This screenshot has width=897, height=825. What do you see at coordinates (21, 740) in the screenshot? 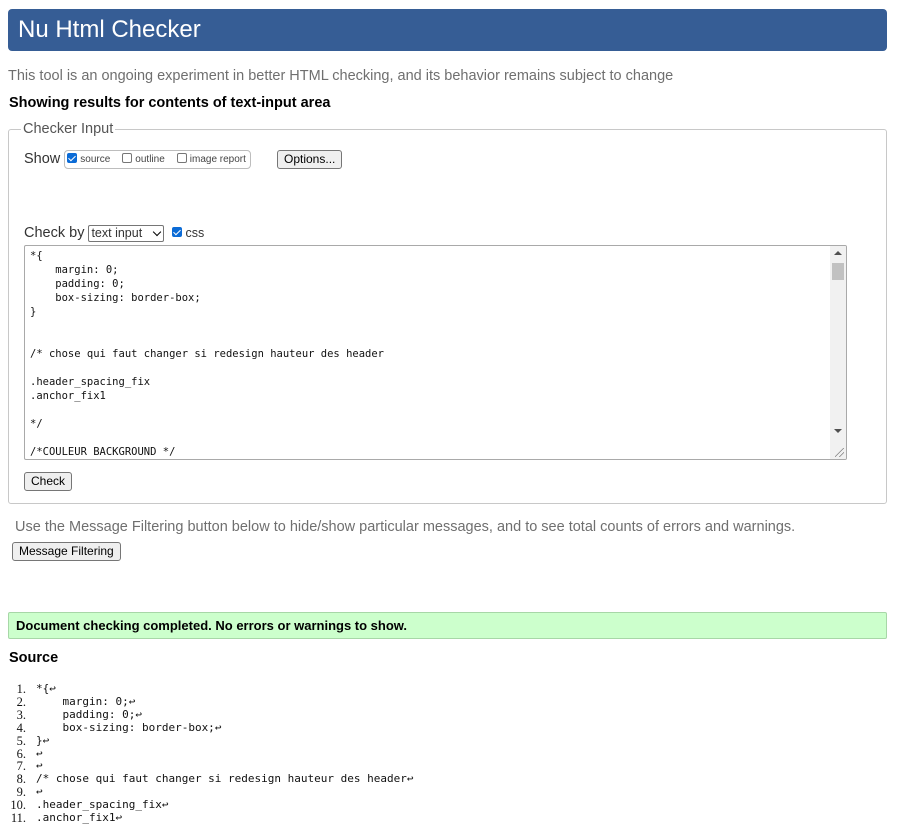
I see `line-number: 5.` at bounding box center [21, 740].